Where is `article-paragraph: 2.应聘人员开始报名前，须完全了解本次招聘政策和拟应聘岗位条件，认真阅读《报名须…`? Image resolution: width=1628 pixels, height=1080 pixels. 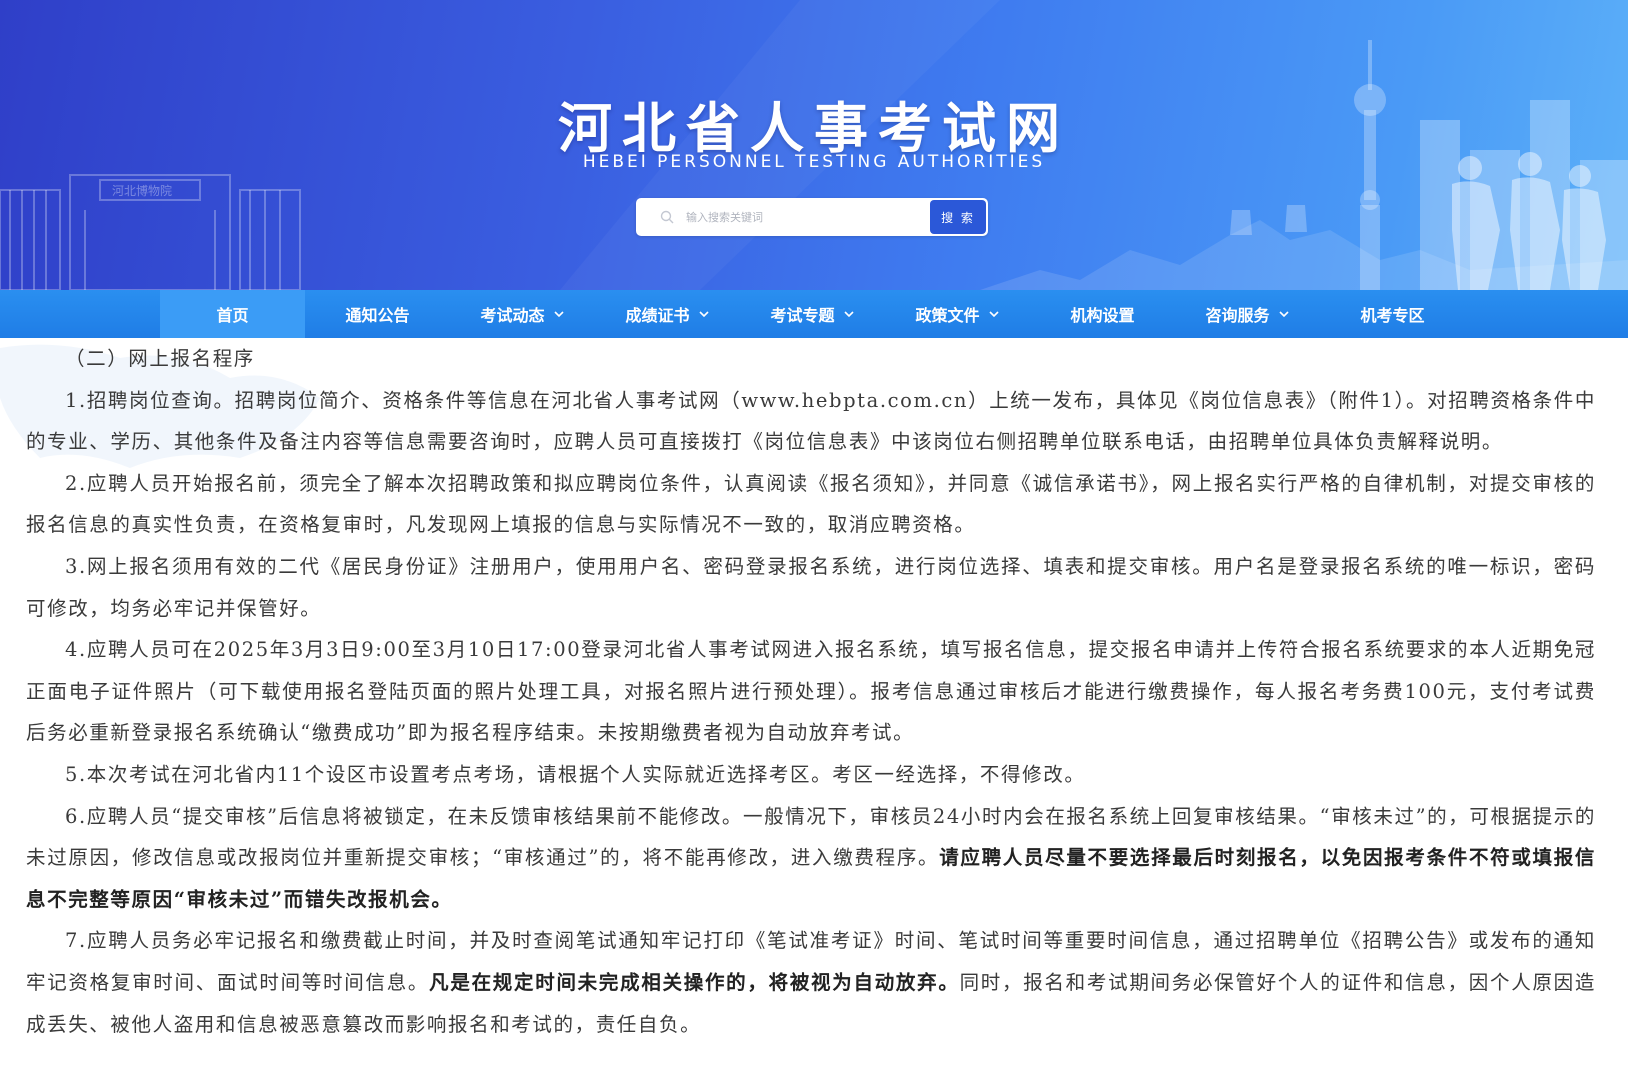 article-paragraph: 2.应聘人员开始报名前，须完全了解本次招聘政策和拟应聘岗位条件，认真阅读《报名须… is located at coordinates (811, 504).